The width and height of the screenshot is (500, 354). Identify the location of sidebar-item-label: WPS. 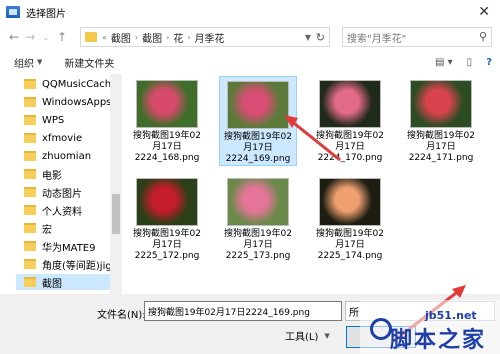
(53, 120).